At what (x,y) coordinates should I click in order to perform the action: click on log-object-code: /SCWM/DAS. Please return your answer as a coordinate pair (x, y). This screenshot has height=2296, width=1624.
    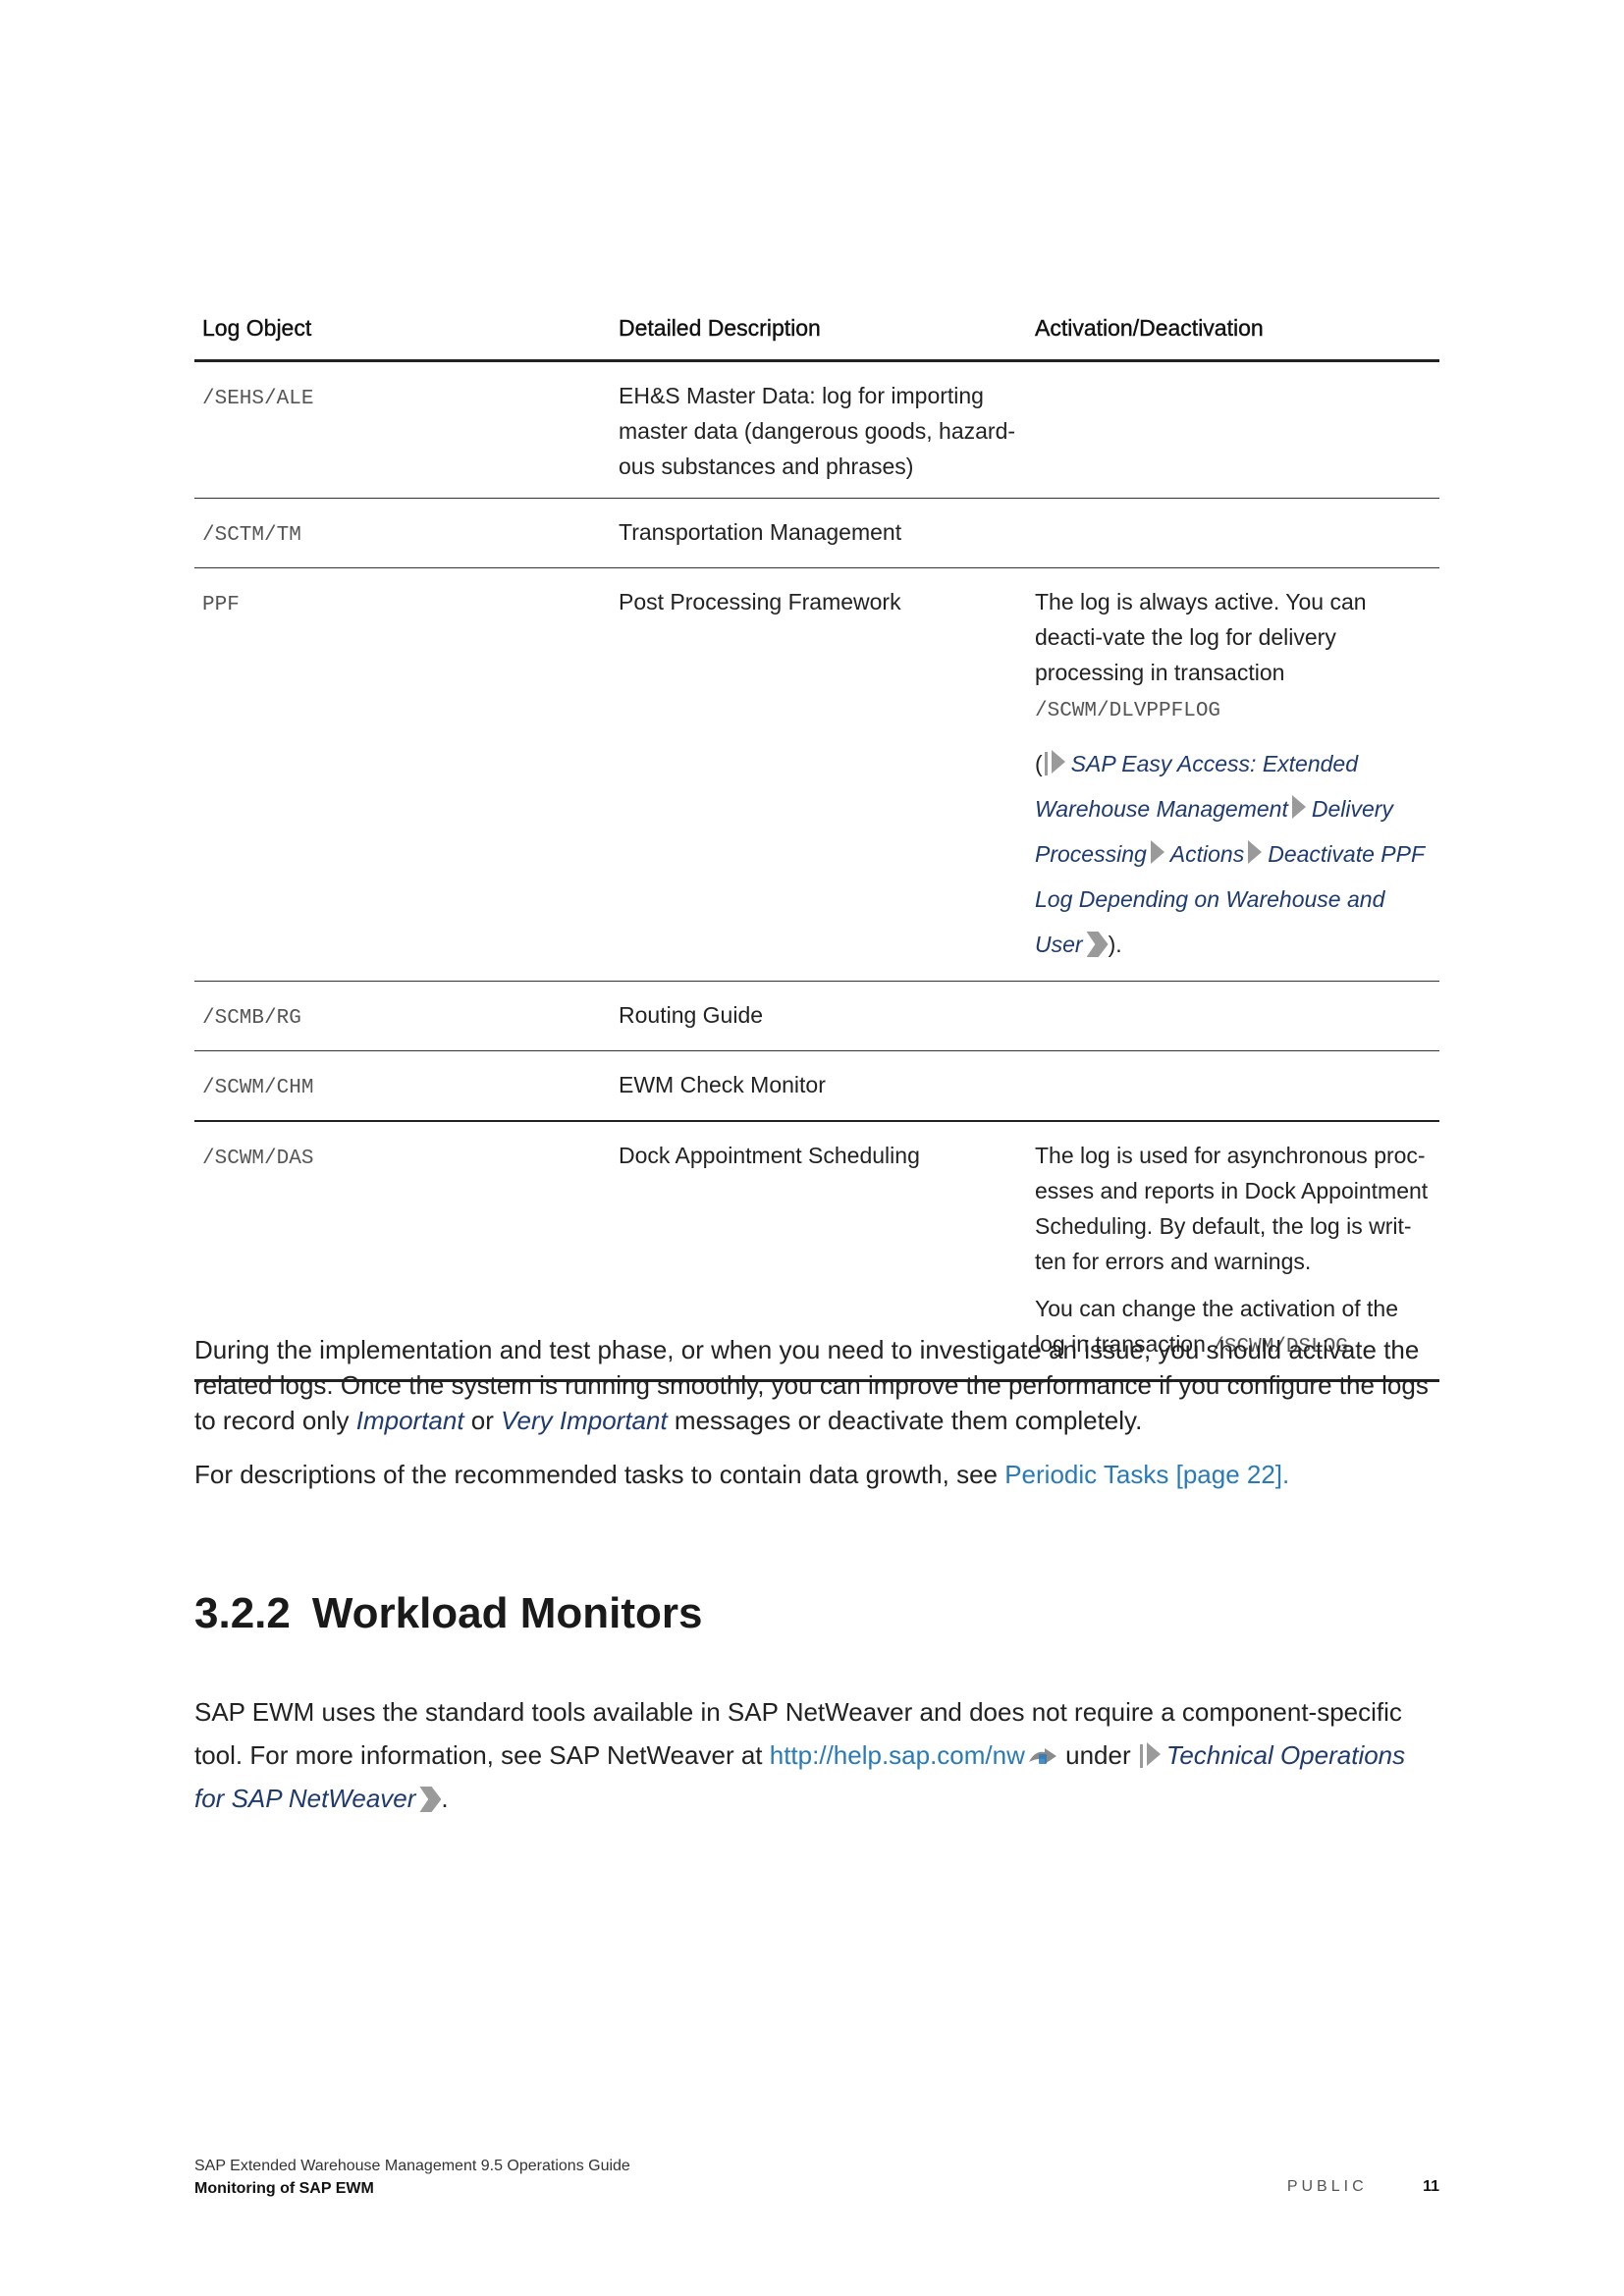
    Looking at the image, I should click on (258, 1159).